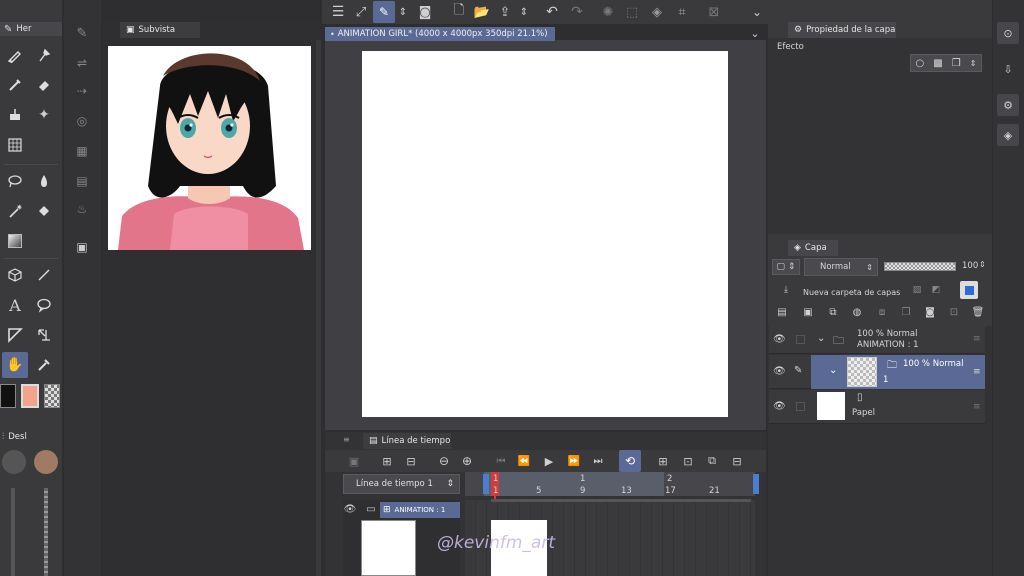 The height and width of the screenshot is (576, 1024). I want to click on cel-edit-icon: ⊟, so click(411, 461).